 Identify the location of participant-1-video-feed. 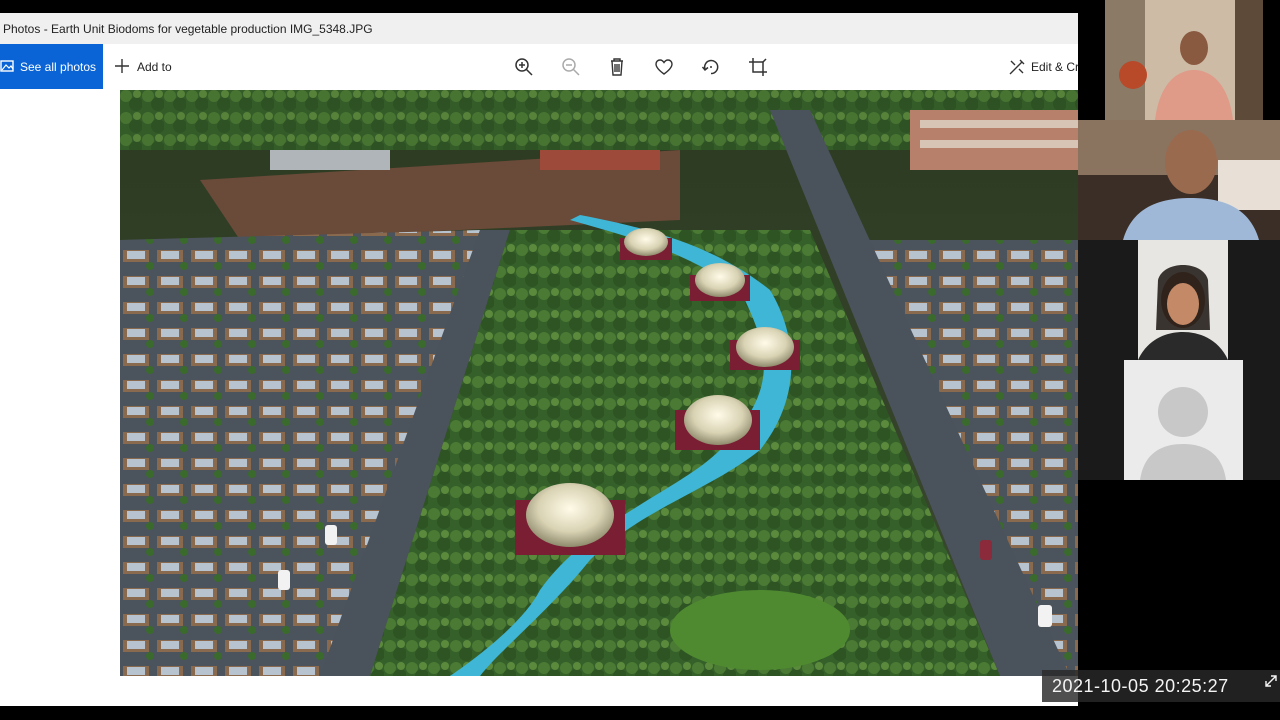
(1184, 60).